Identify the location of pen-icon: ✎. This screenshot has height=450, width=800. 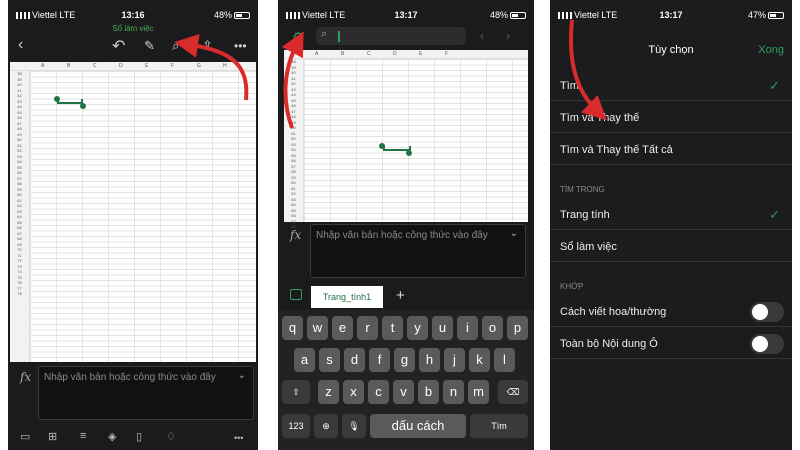
(149, 46).